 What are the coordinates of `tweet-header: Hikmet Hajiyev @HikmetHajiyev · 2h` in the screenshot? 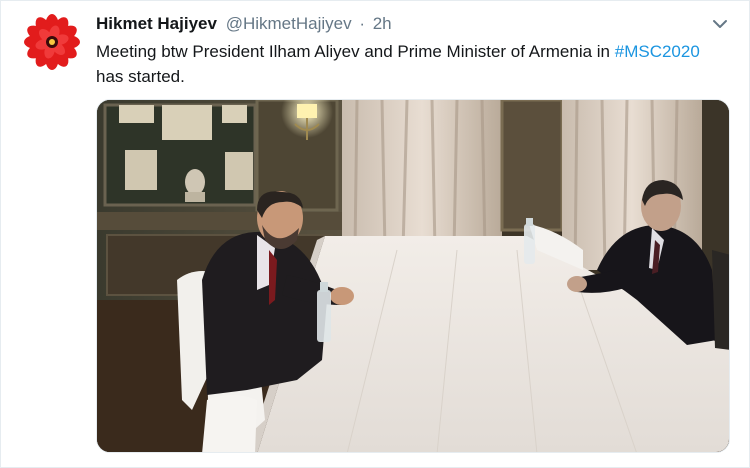 It's located at (244, 24).